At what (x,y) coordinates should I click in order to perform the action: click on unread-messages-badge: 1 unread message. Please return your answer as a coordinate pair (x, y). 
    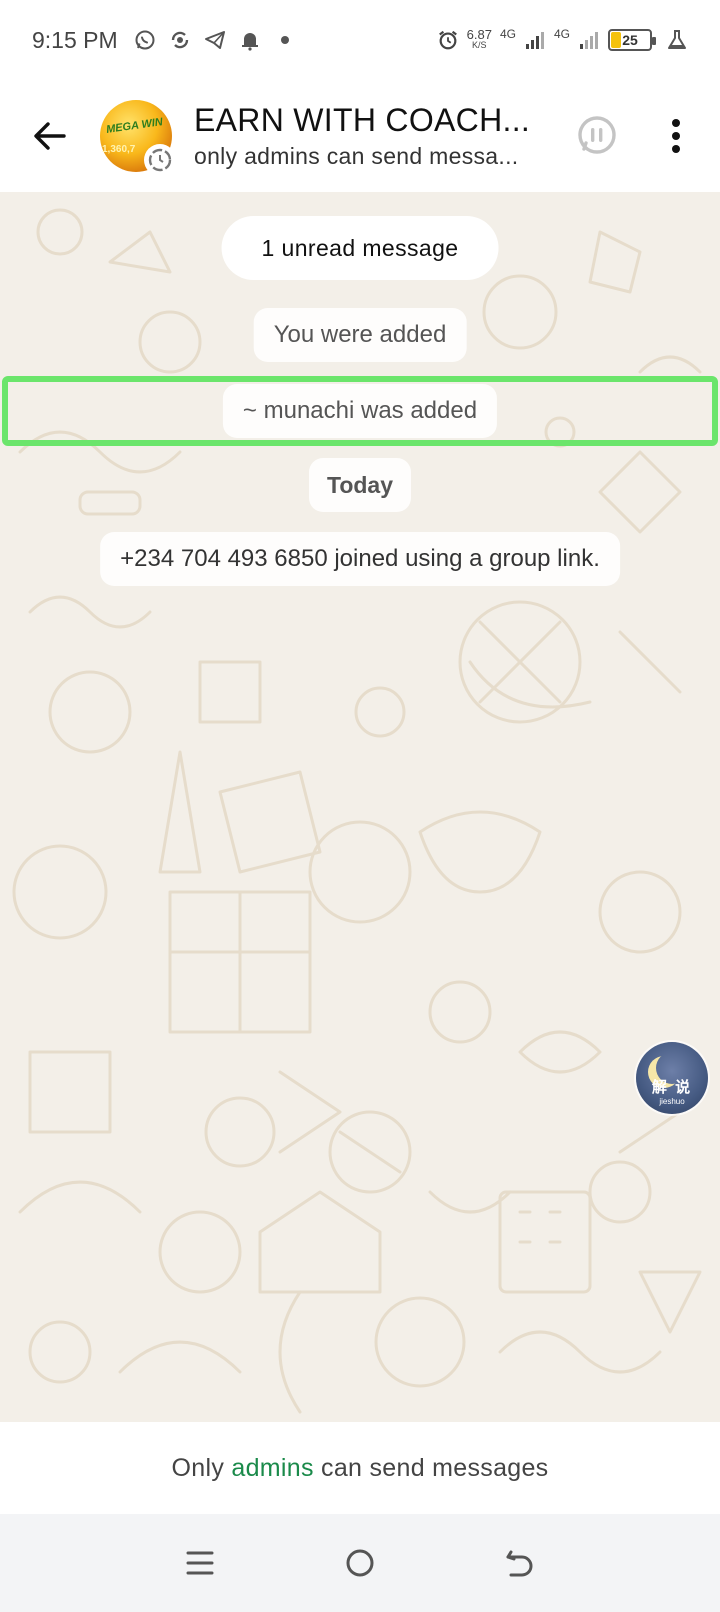
    Looking at the image, I should click on (360, 248).